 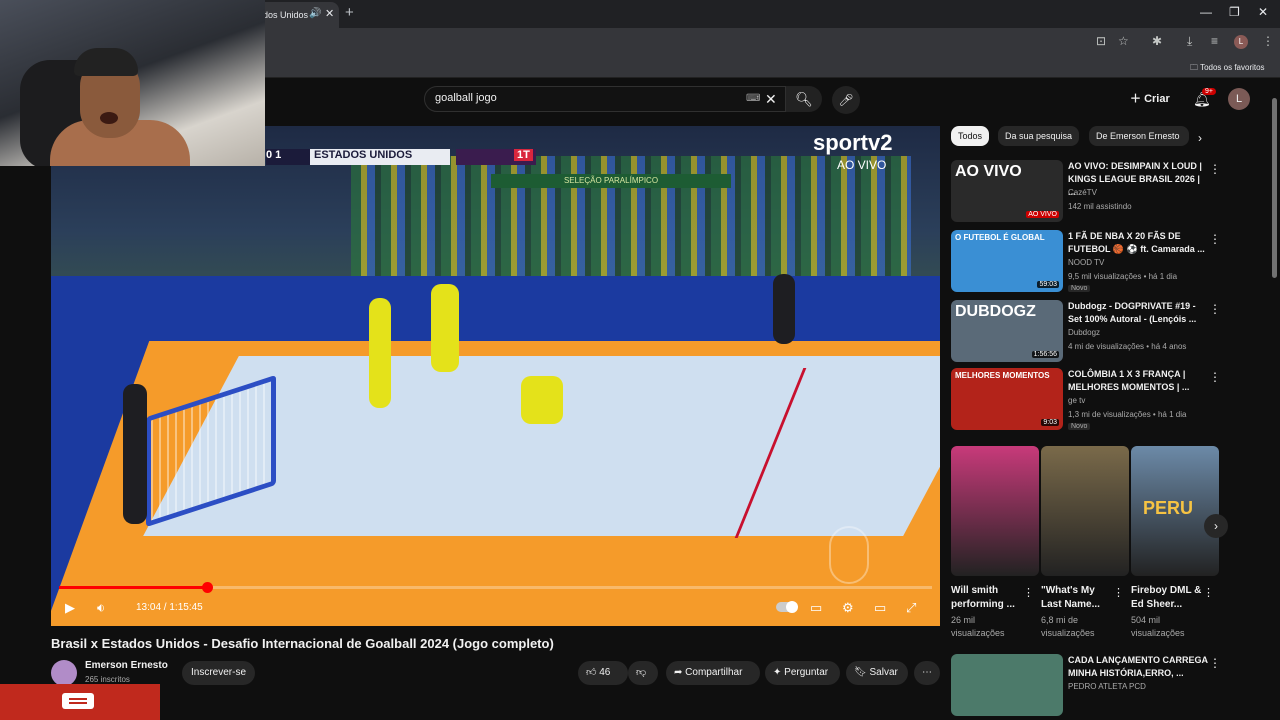 What do you see at coordinates (1139, 136) in the screenshot?
I see `chip-channel: De Emerson Ernesto` at bounding box center [1139, 136].